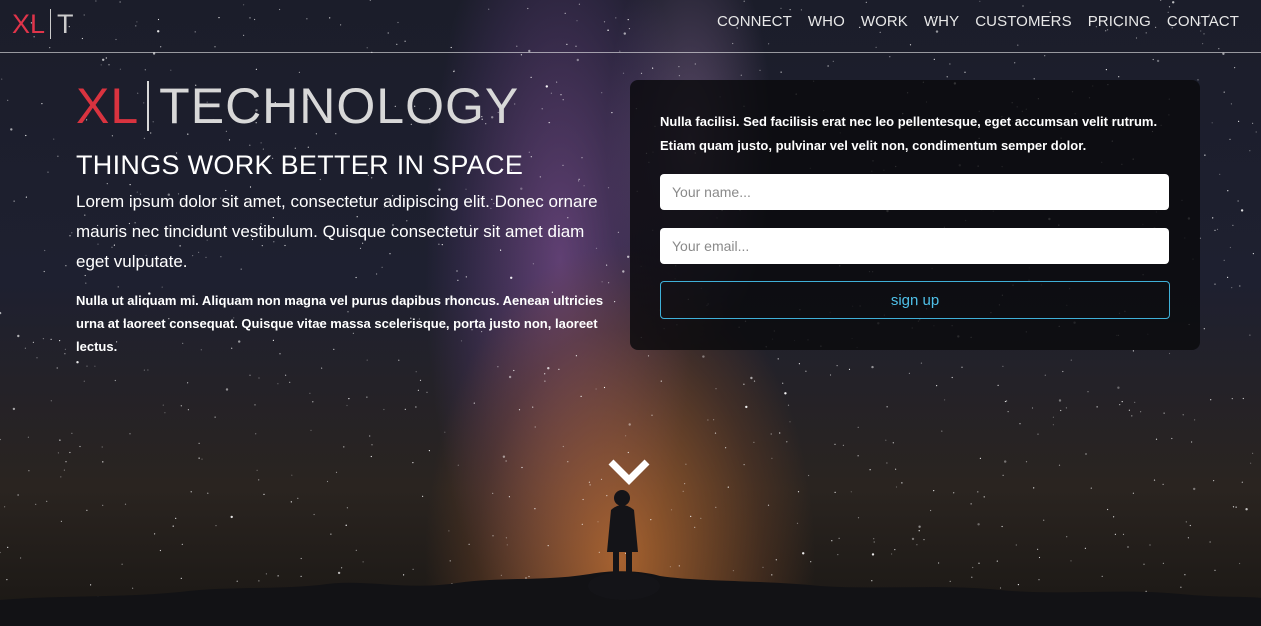 This screenshot has width=1261, height=626. What do you see at coordinates (65, 23) in the screenshot?
I see `logo-t-text: T` at bounding box center [65, 23].